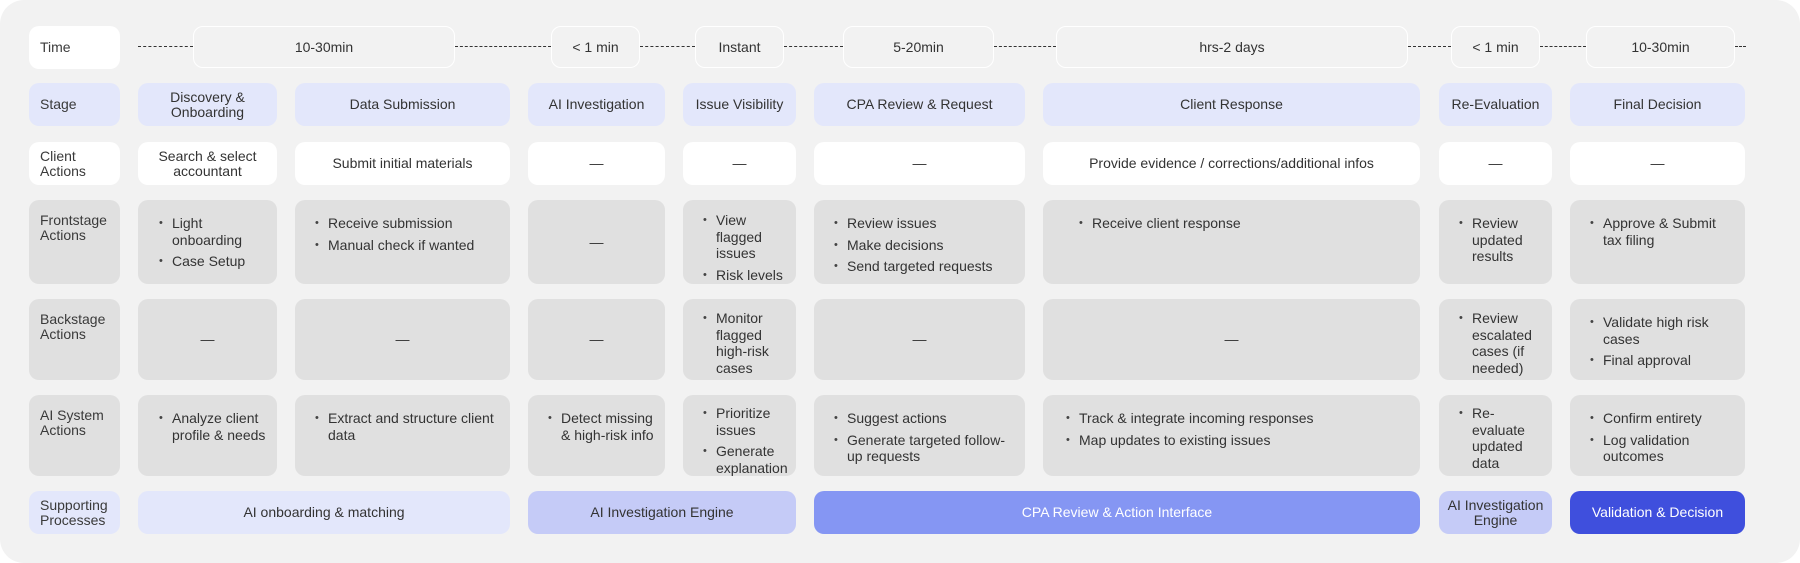 Image resolution: width=1800 pixels, height=563 pixels. Describe the element at coordinates (1237, 418) in the screenshot. I see `bullet-item: Track & integrate incoming responses` at that location.